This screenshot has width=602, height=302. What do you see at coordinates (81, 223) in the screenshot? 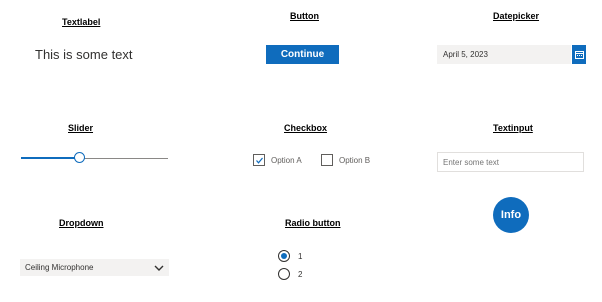
I see `heading-dropdown: Dropdown` at bounding box center [81, 223].